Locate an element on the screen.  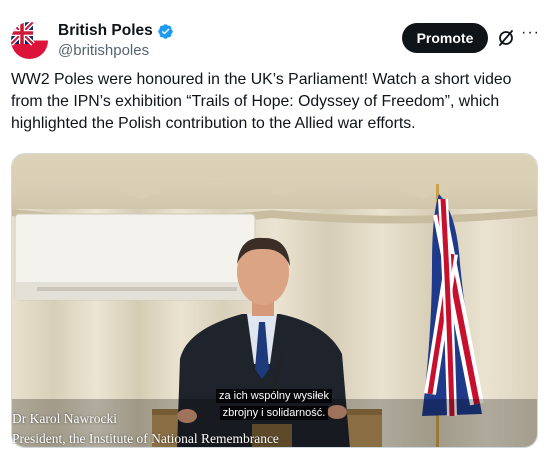
promote-button: Promote is located at coordinates (445, 38).